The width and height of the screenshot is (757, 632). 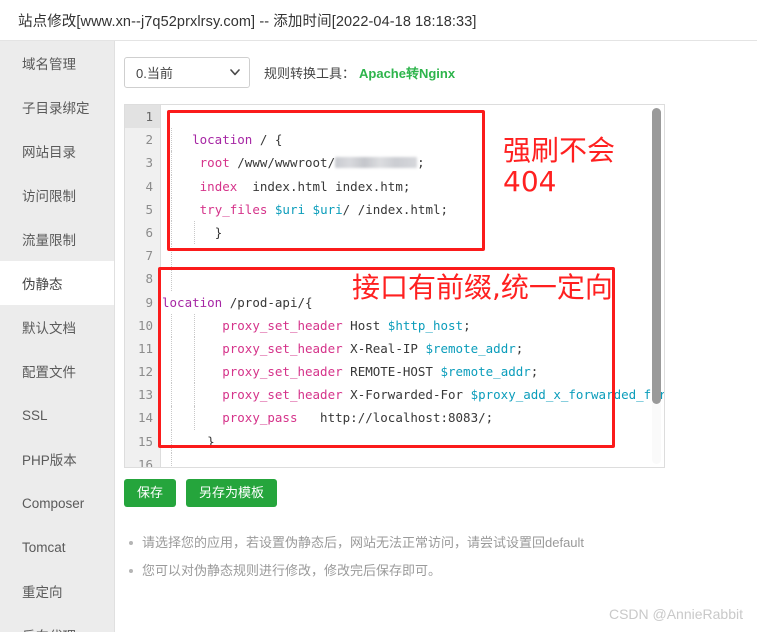 What do you see at coordinates (395, 209) in the screenshot?
I see `token-args: / /index.html;` at bounding box center [395, 209].